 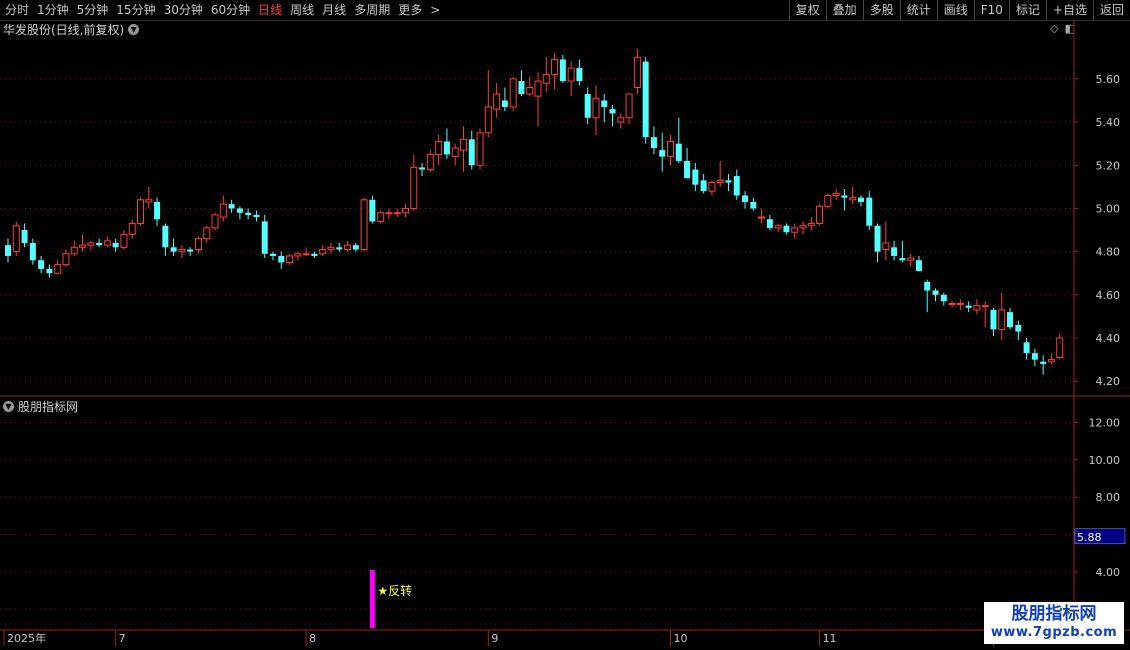 I want to click on current-value-label: 5.88, so click(x=1089, y=537).